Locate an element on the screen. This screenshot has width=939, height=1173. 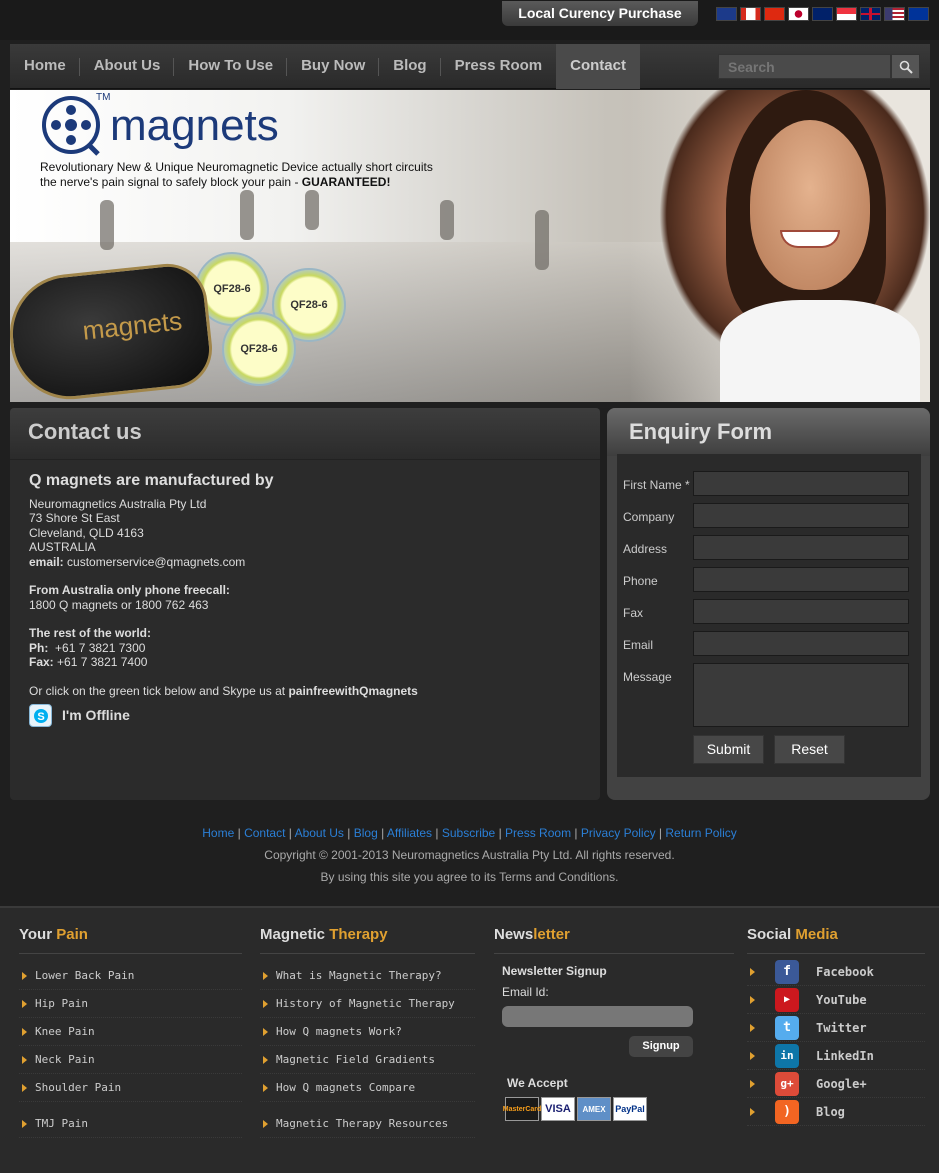
footer-link-about-us: About Us is located at coordinates (319, 833).